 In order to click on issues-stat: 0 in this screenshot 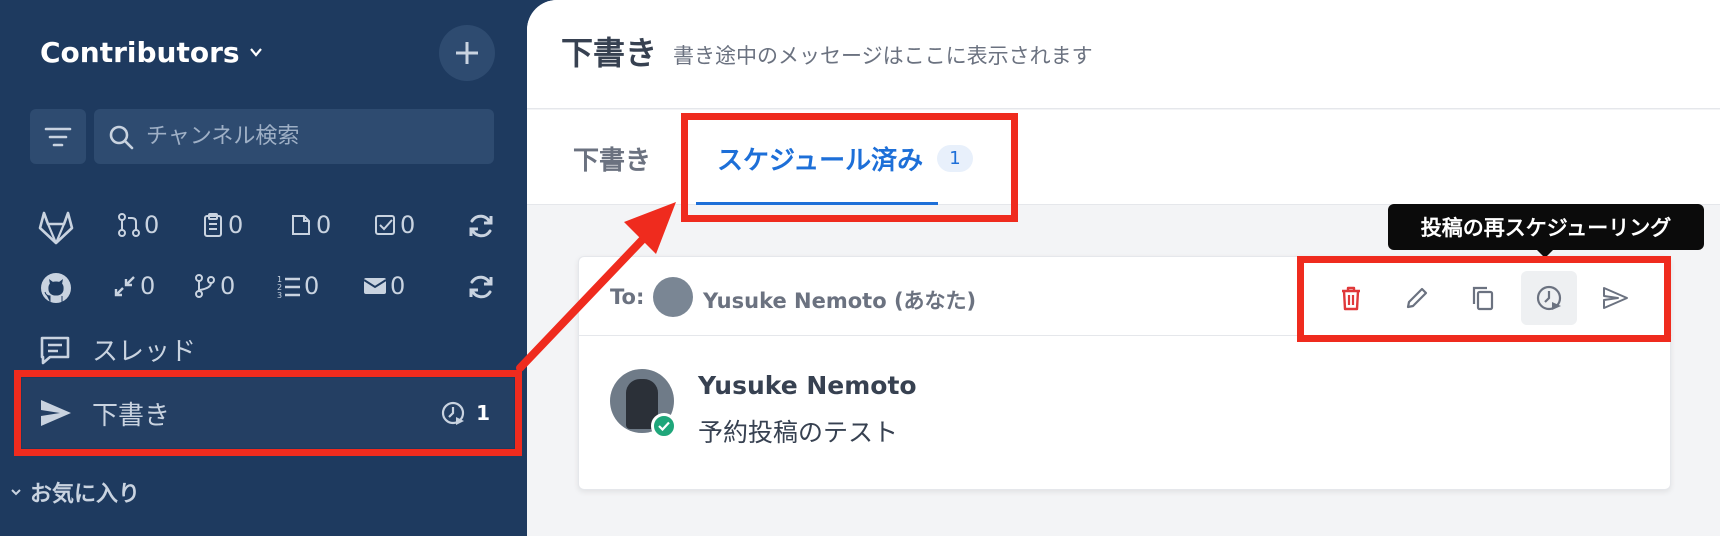, I will do `click(221, 225)`.